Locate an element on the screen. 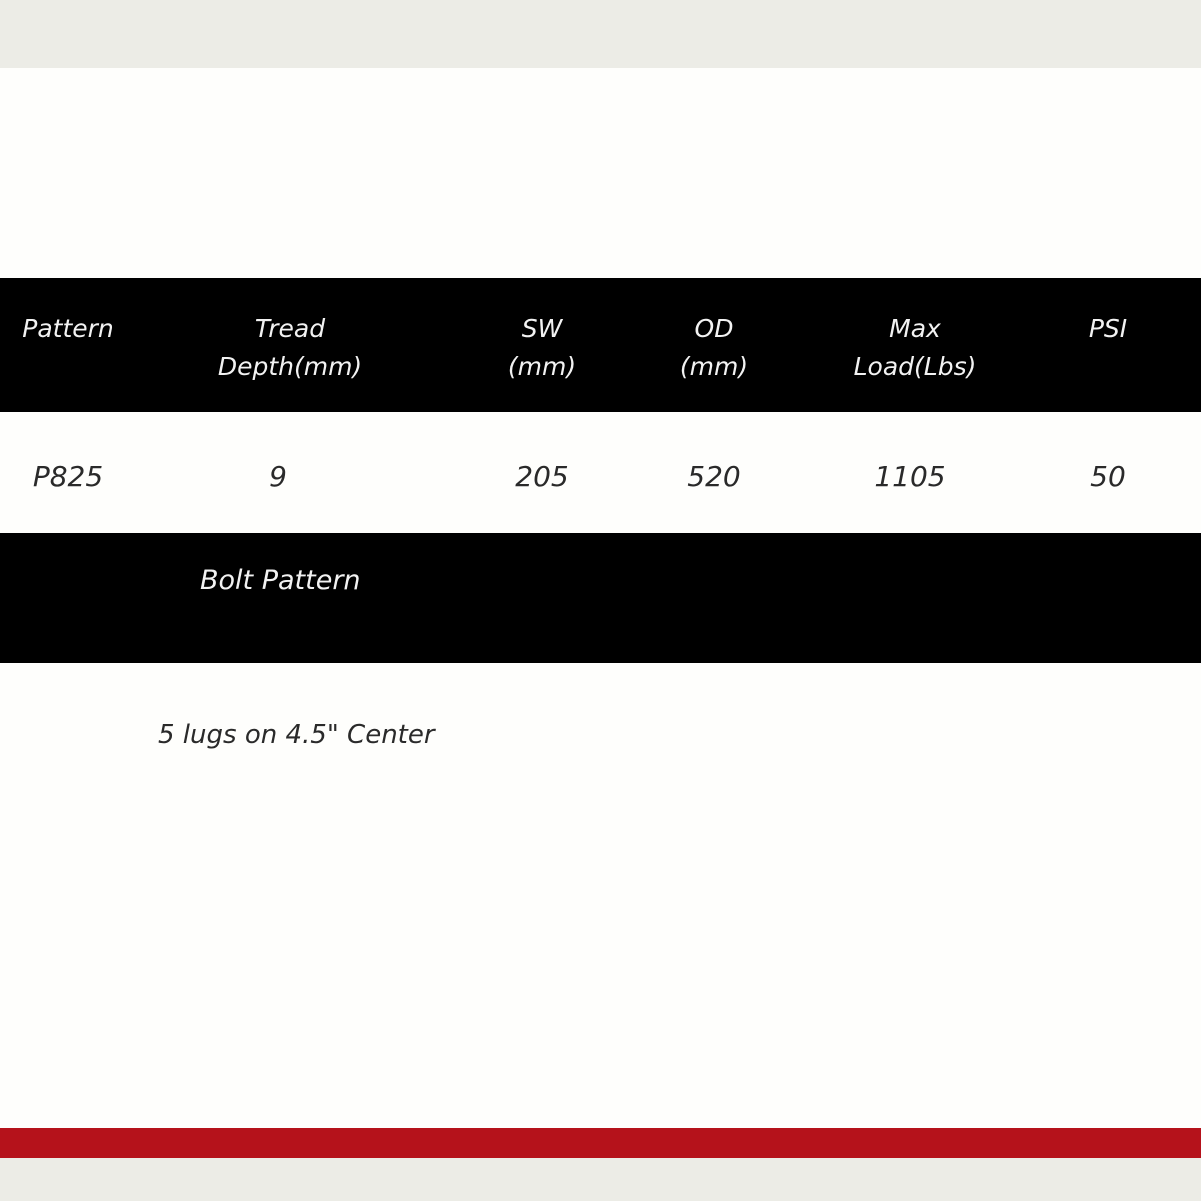  bottom-band is located at coordinates (600, 1179).